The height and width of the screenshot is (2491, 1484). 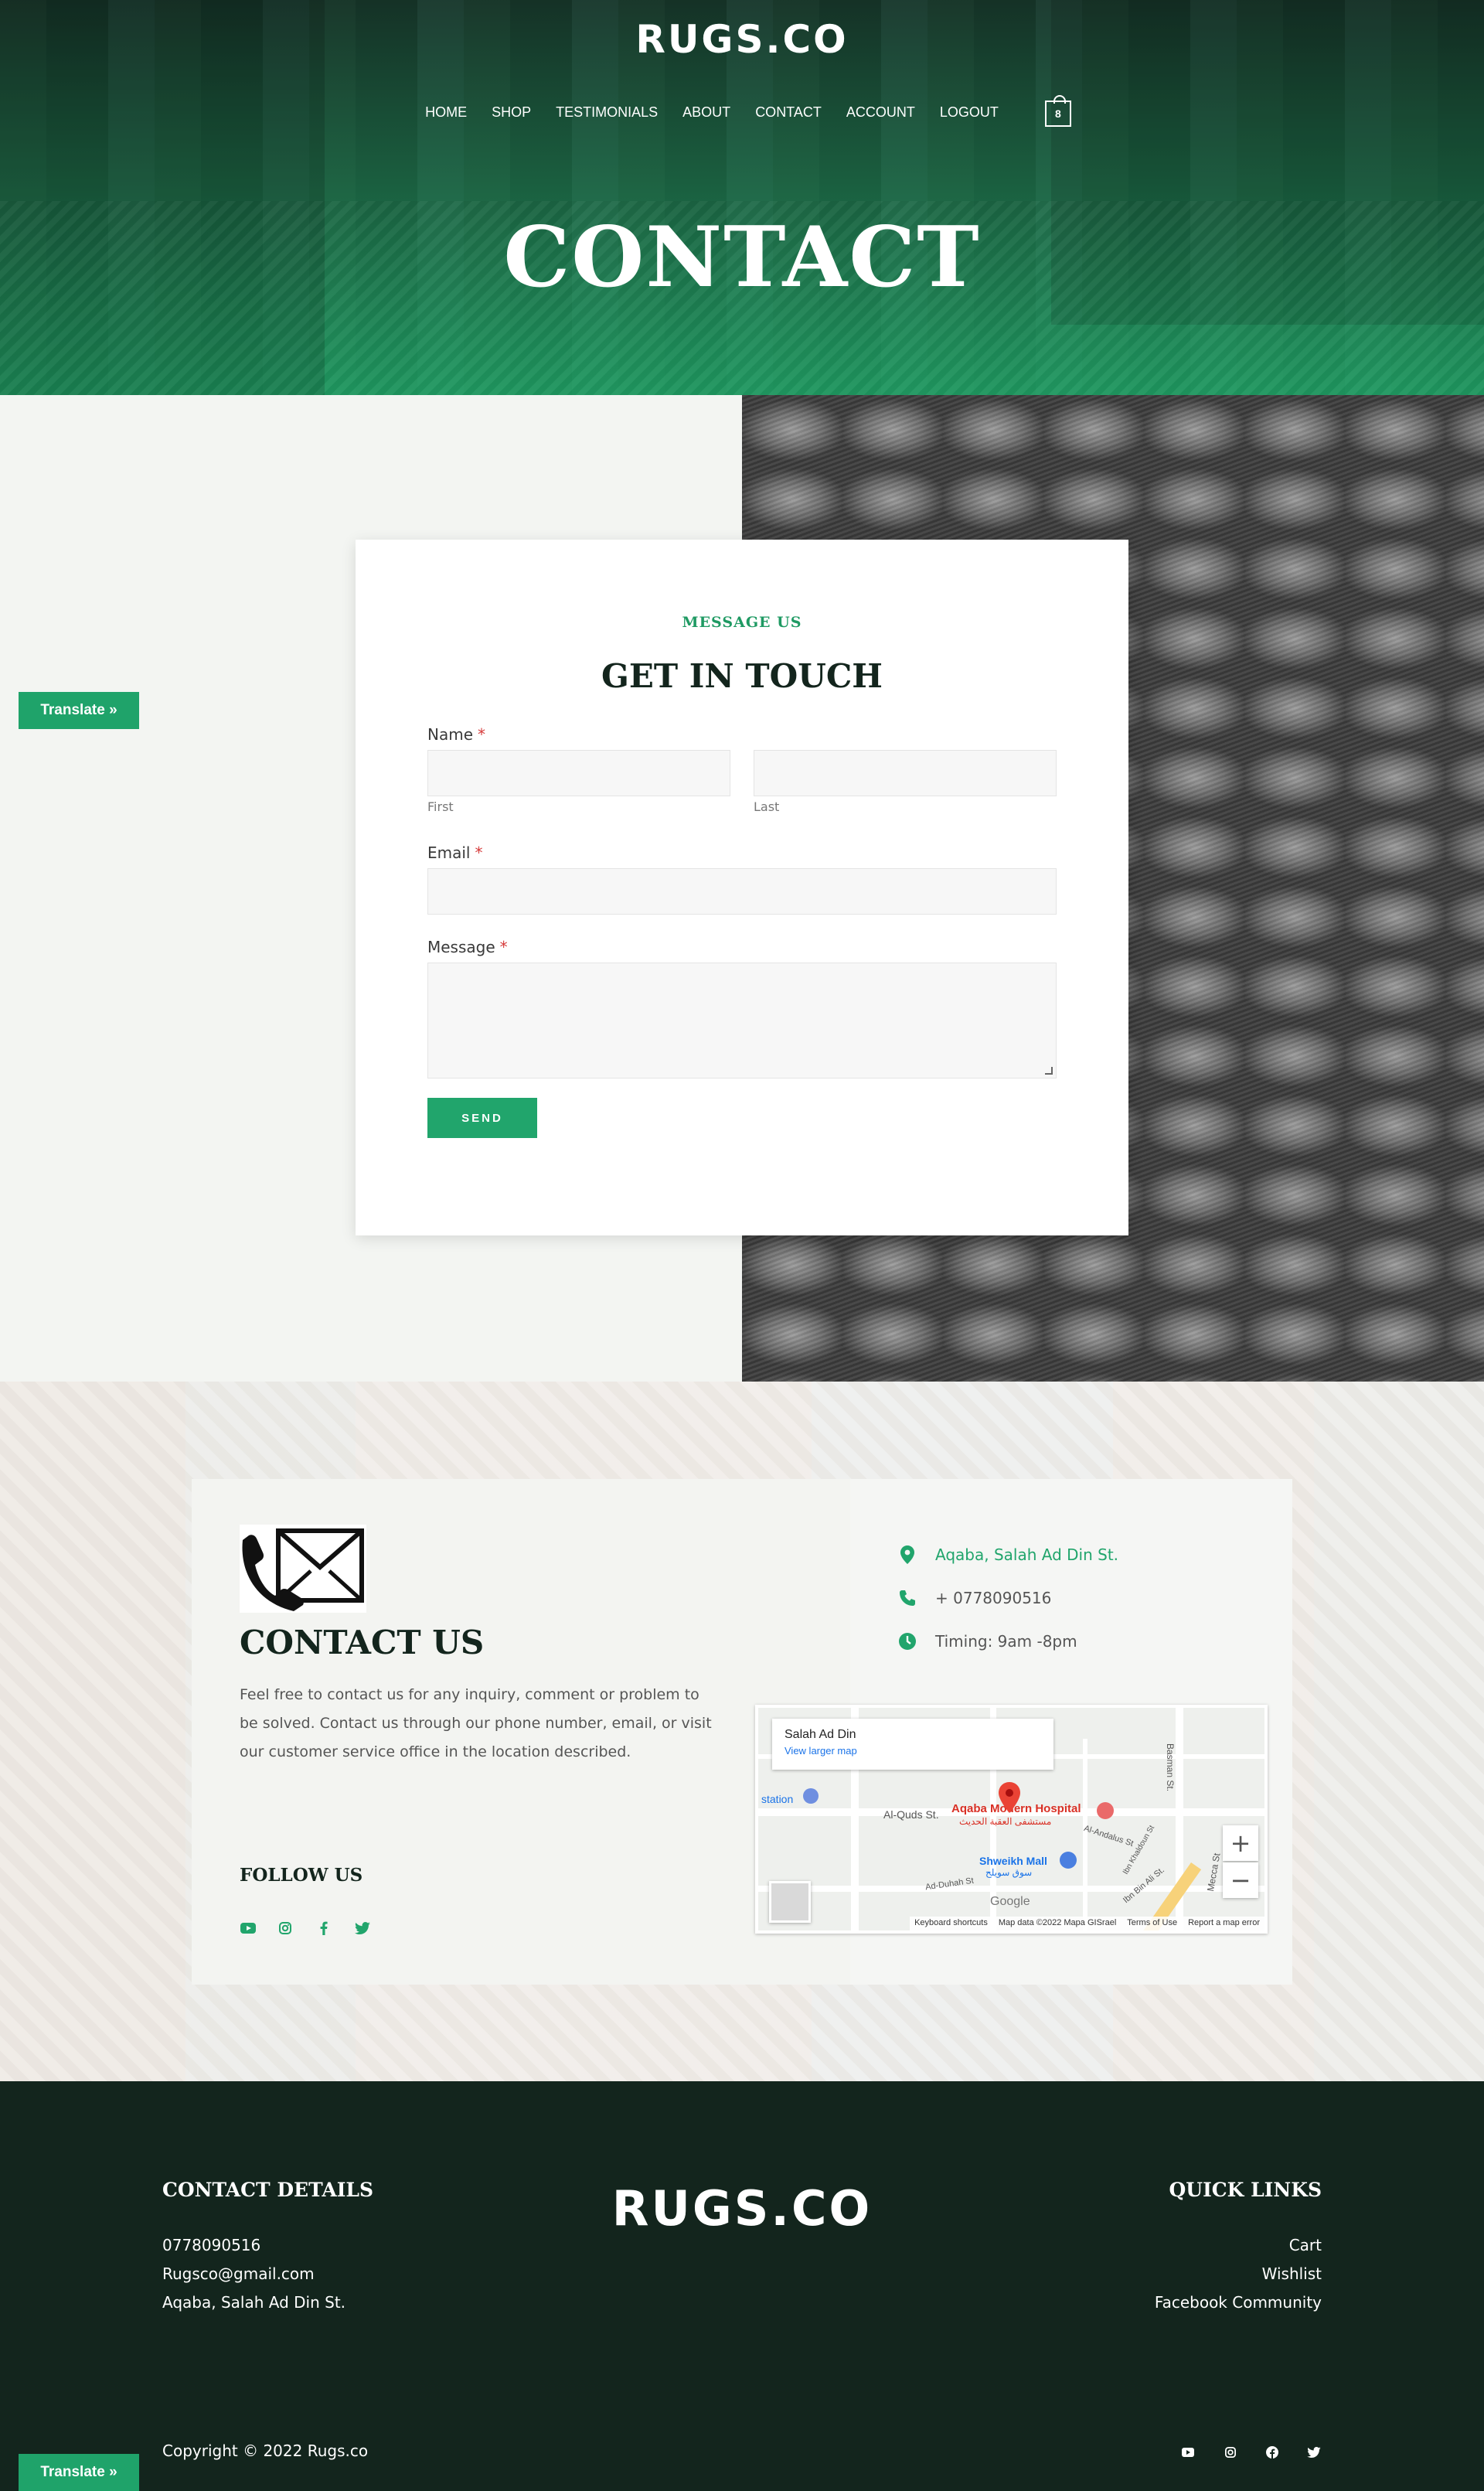 I want to click on zoom-out-button: −, so click(x=1240, y=1880).